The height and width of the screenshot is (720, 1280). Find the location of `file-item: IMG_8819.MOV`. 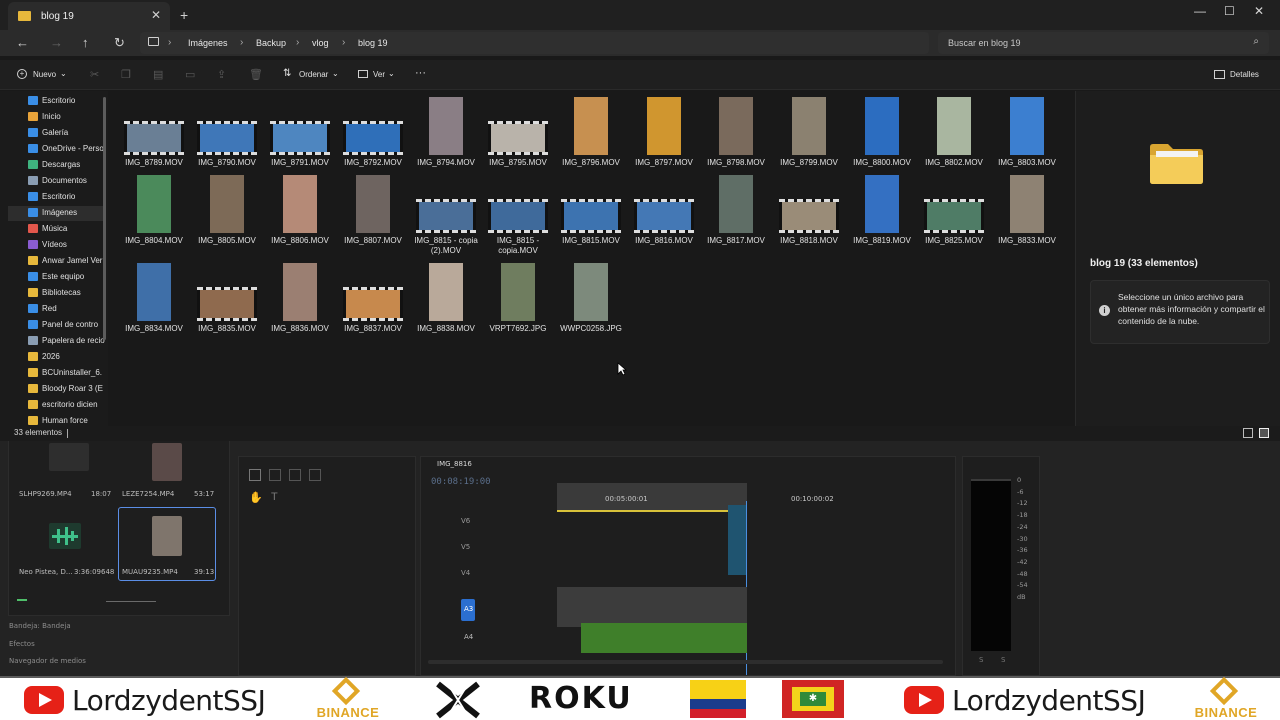

file-item: IMG_8819.MOV is located at coordinates (882, 213).